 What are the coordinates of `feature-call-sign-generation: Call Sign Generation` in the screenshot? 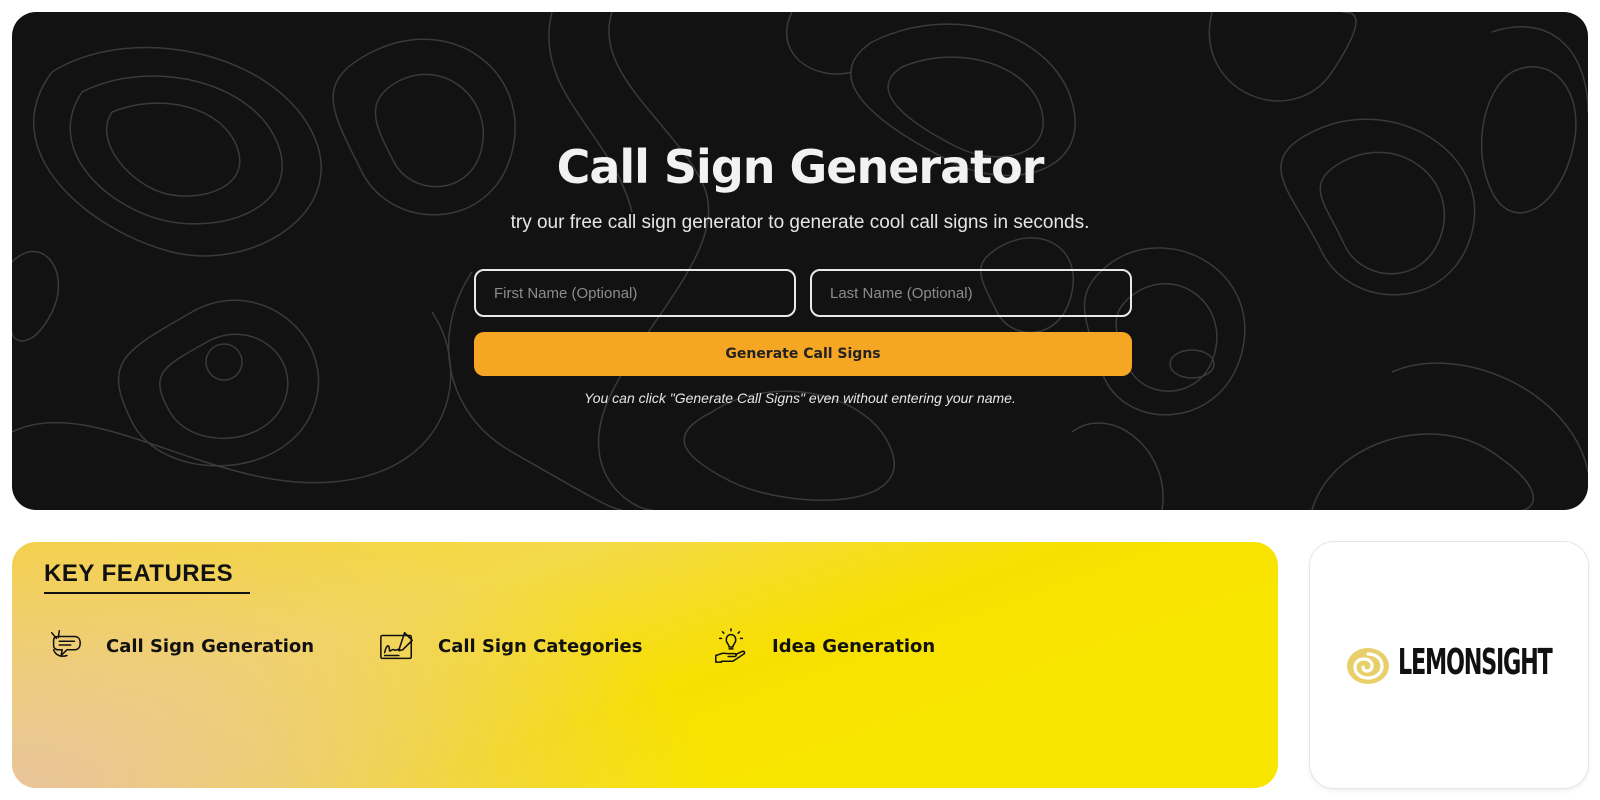 It's located at (180, 646).